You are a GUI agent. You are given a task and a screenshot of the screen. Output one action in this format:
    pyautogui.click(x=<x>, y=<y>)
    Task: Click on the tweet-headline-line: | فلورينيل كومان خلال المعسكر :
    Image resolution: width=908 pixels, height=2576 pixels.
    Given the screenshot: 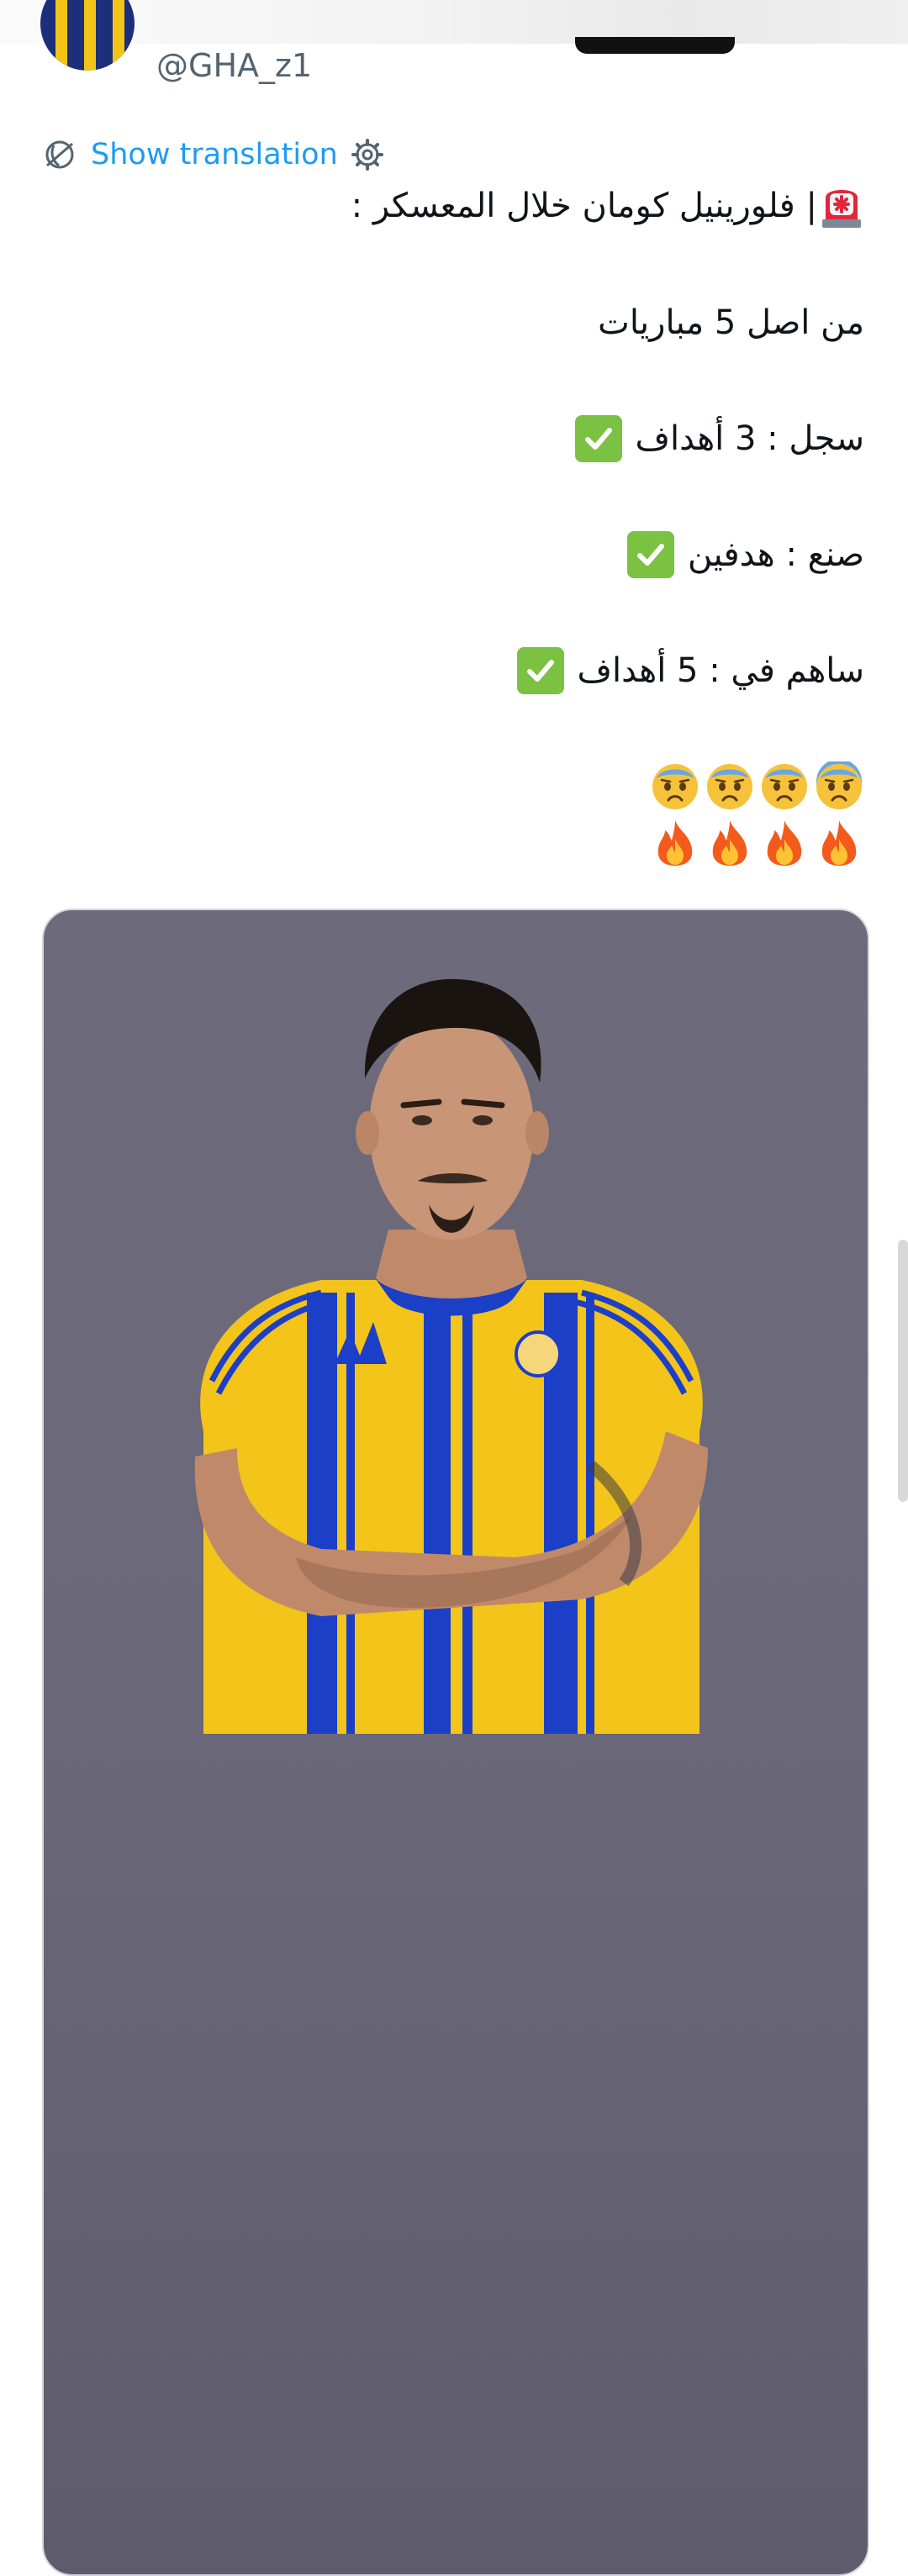 What is the action you would take?
    pyautogui.click(x=452, y=206)
    